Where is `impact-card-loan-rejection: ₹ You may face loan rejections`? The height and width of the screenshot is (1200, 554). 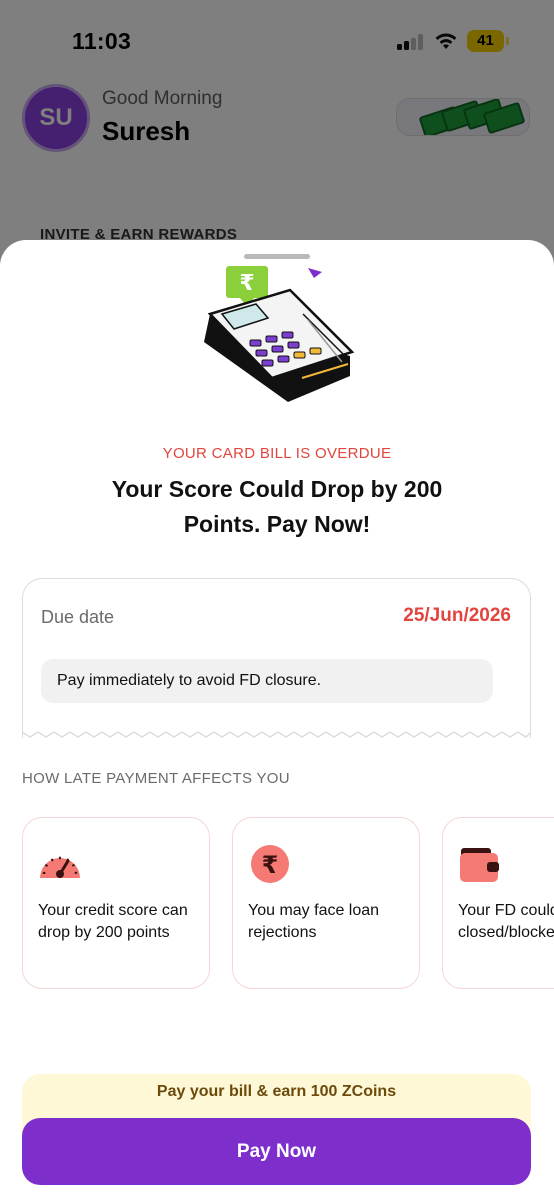 impact-card-loan-rejection: ₹ You may face loan rejections is located at coordinates (326, 903).